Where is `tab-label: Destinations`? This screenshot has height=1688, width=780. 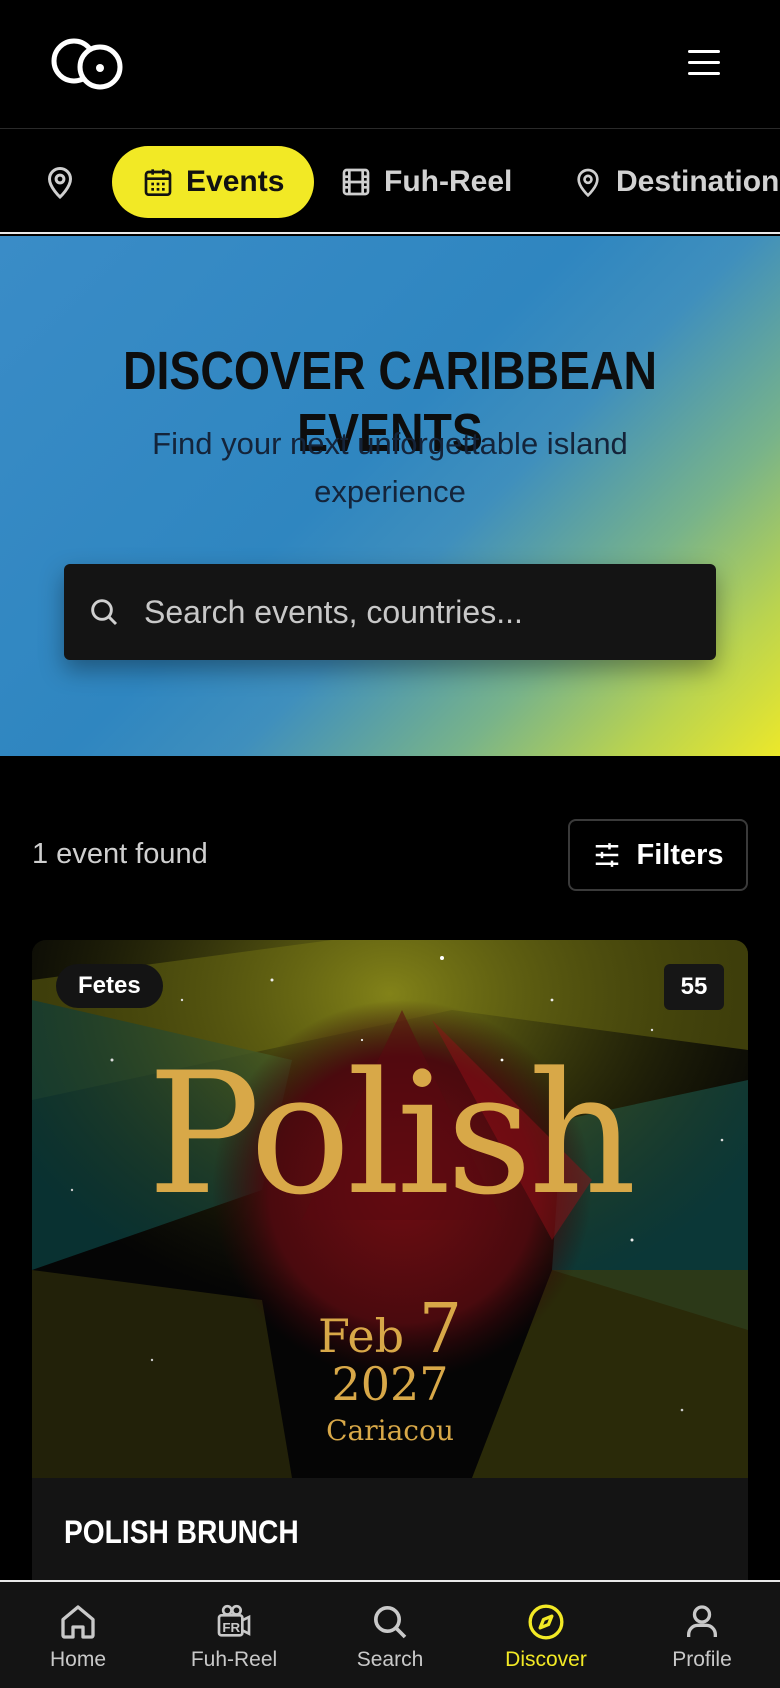 tab-label: Destinations is located at coordinates (698, 181).